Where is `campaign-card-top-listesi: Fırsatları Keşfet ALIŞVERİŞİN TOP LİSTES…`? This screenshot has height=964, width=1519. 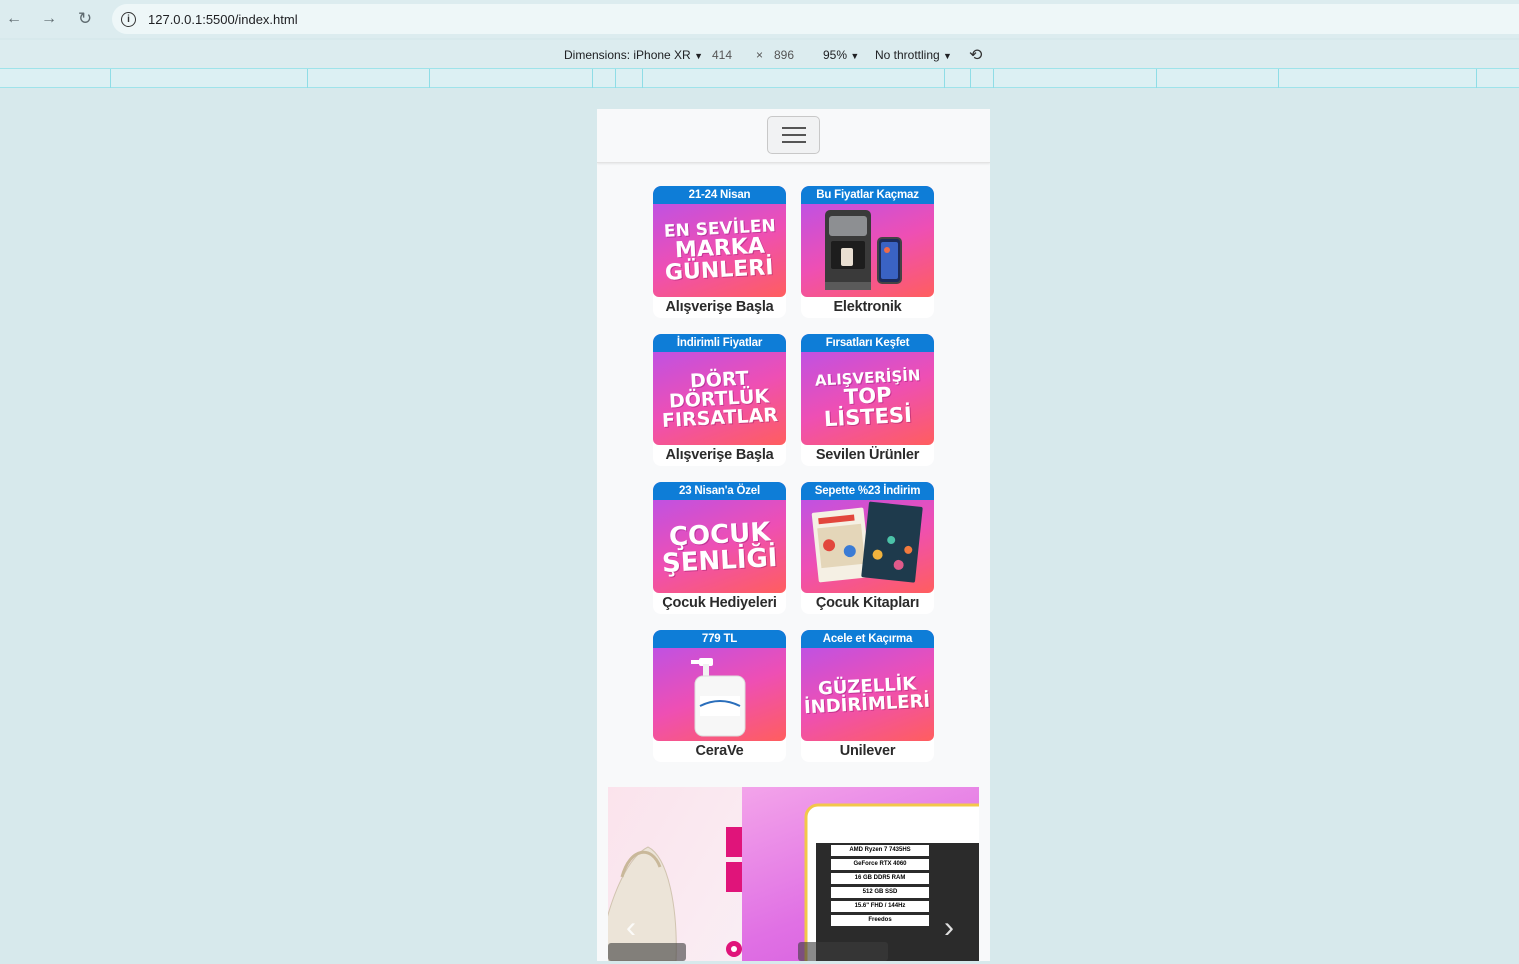 campaign-card-top-listesi: Fırsatları Keşfet ALIŞVERİŞİN TOP LİSTES… is located at coordinates (867, 400).